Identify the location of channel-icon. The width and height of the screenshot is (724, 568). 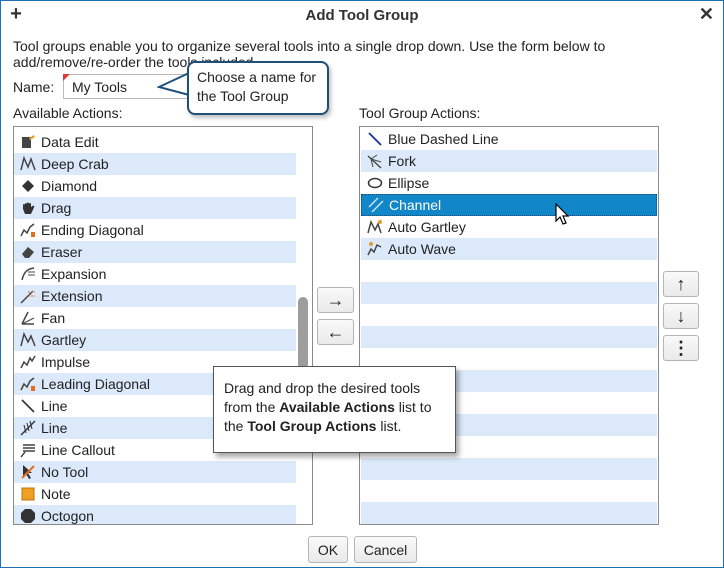
(376, 205).